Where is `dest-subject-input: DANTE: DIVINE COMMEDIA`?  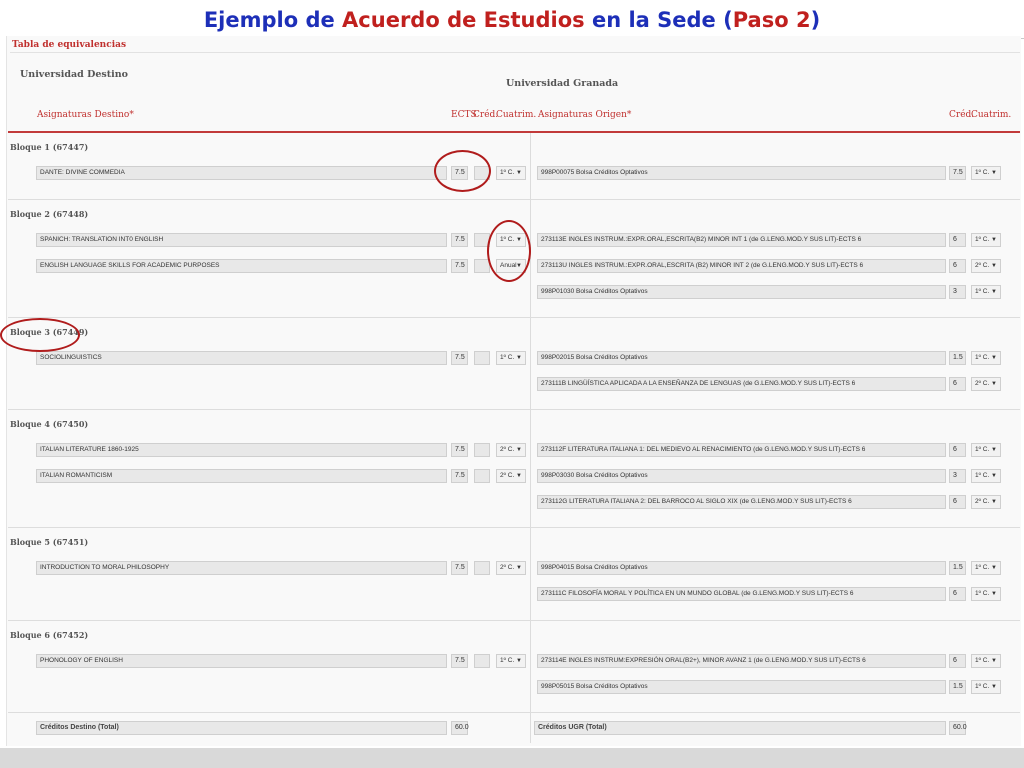
dest-subject-input: DANTE: DIVINE COMMEDIA is located at coordinates (241, 173).